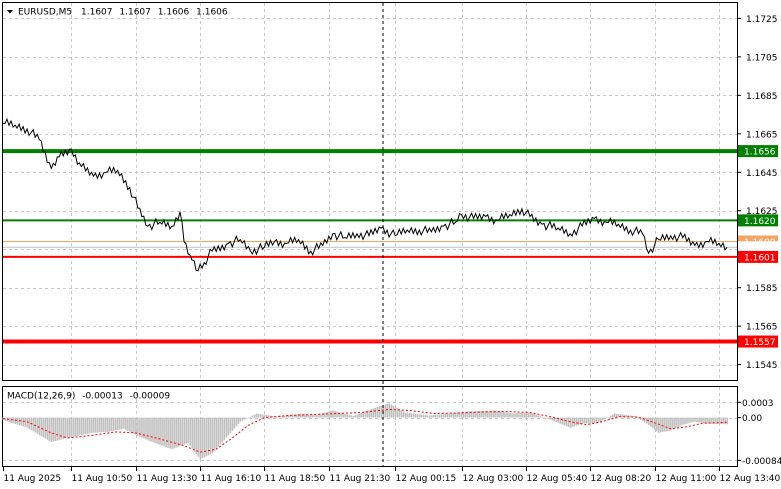  Describe the element at coordinates (97, 13) in the screenshot. I see `open-value: 1.1607` at that location.